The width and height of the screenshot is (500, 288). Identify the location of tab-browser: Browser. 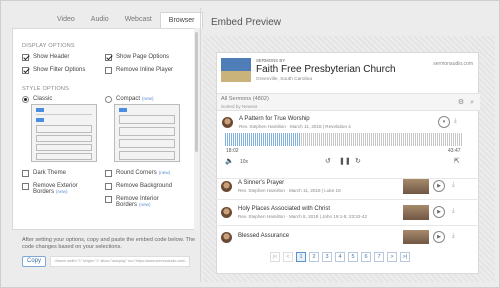
(181, 20).